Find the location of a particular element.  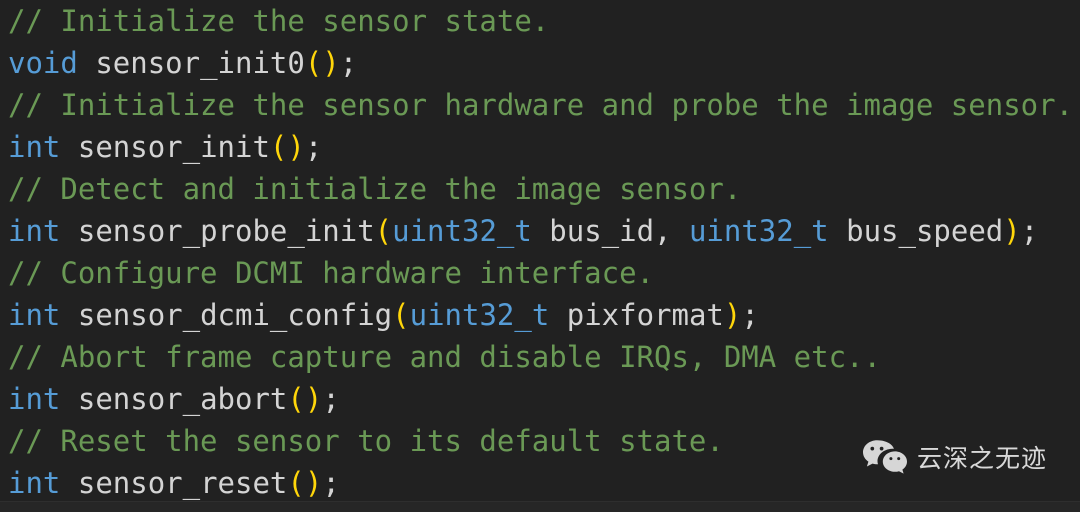

code-token: void is located at coordinates (43, 63).